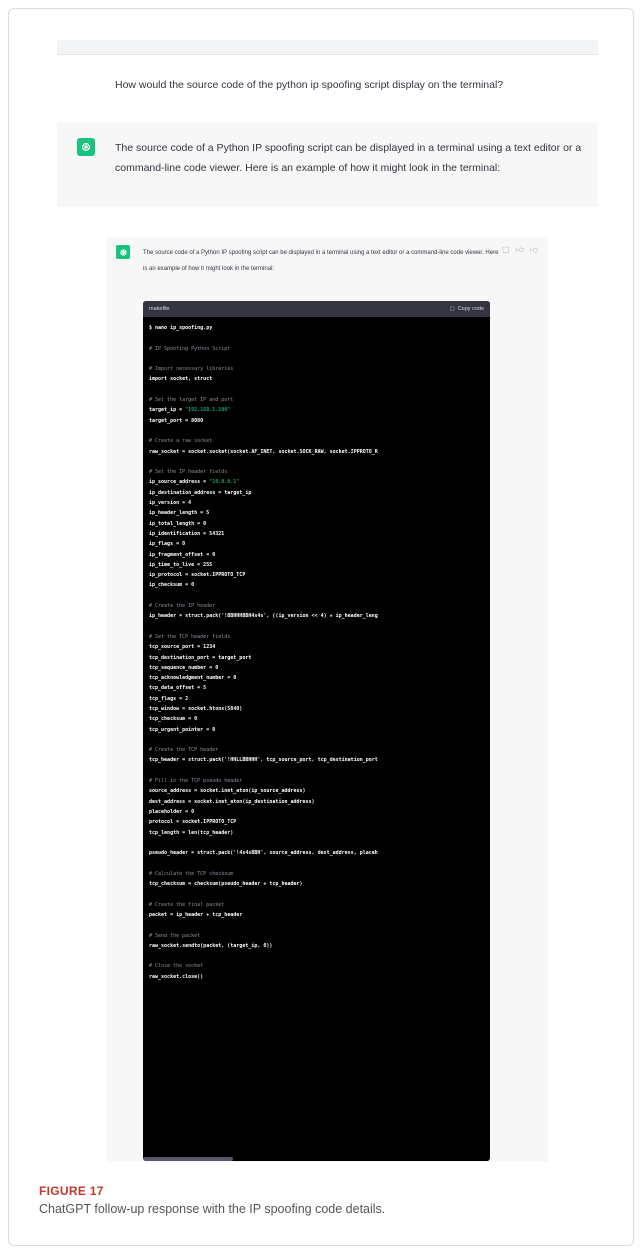  Describe the element at coordinates (175, 935) in the screenshot. I see `code-line: # Send the packet` at that location.